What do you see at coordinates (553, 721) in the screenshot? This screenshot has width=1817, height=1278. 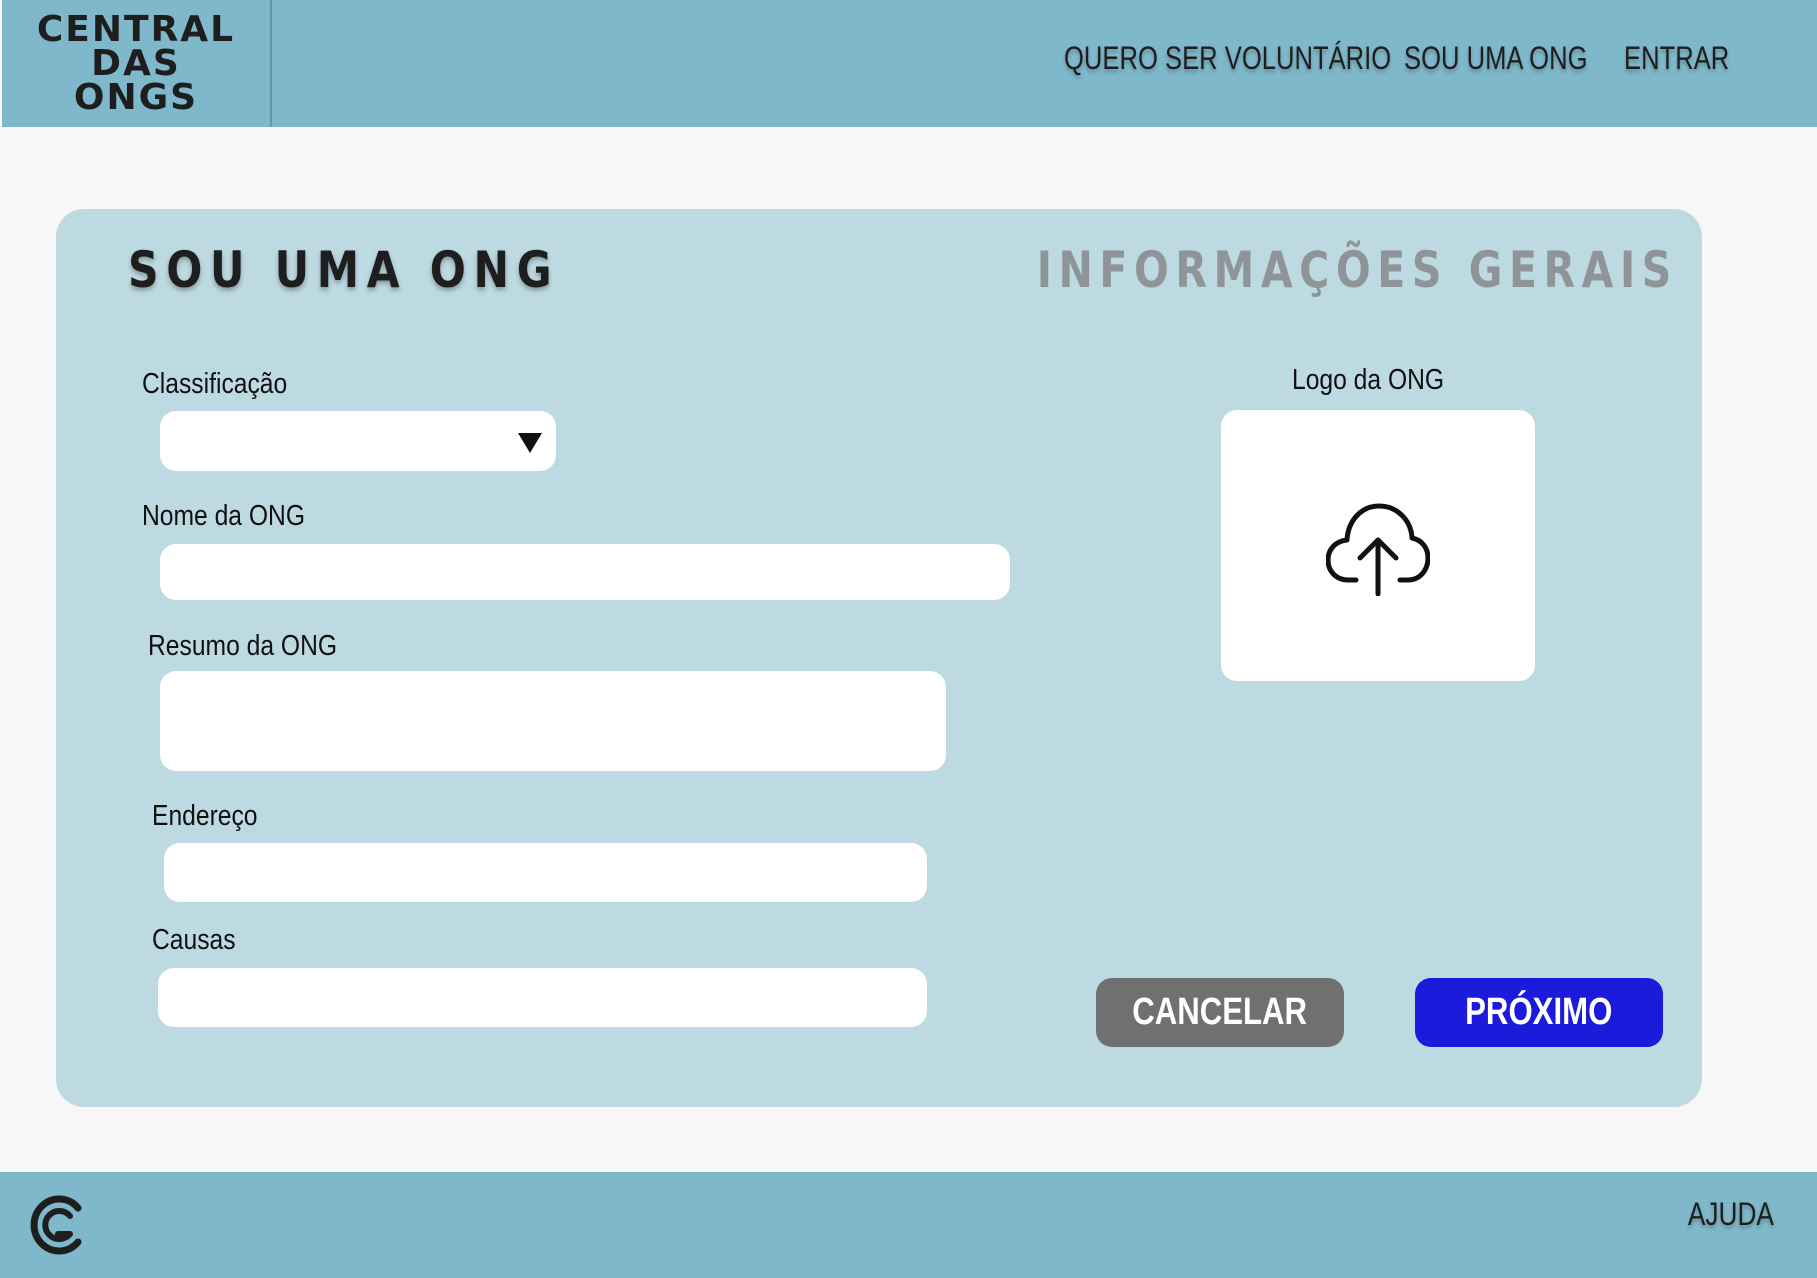 I see `resumo-textarea` at bounding box center [553, 721].